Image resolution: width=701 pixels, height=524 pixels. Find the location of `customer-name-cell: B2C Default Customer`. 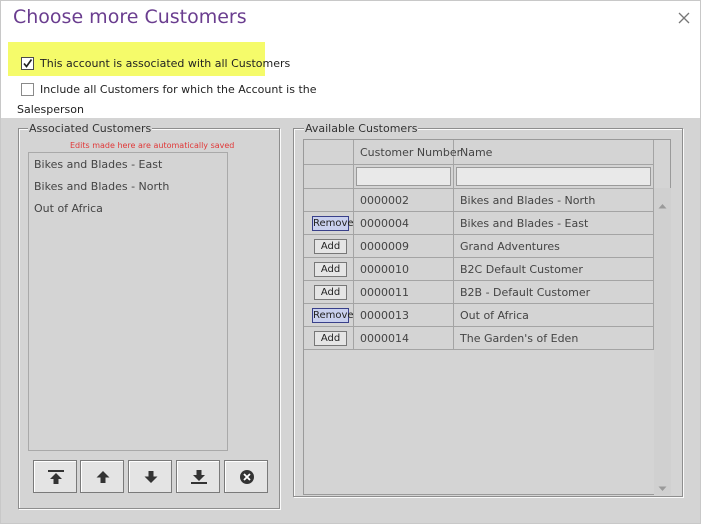

customer-name-cell: B2C Default Customer is located at coordinates (521, 269).